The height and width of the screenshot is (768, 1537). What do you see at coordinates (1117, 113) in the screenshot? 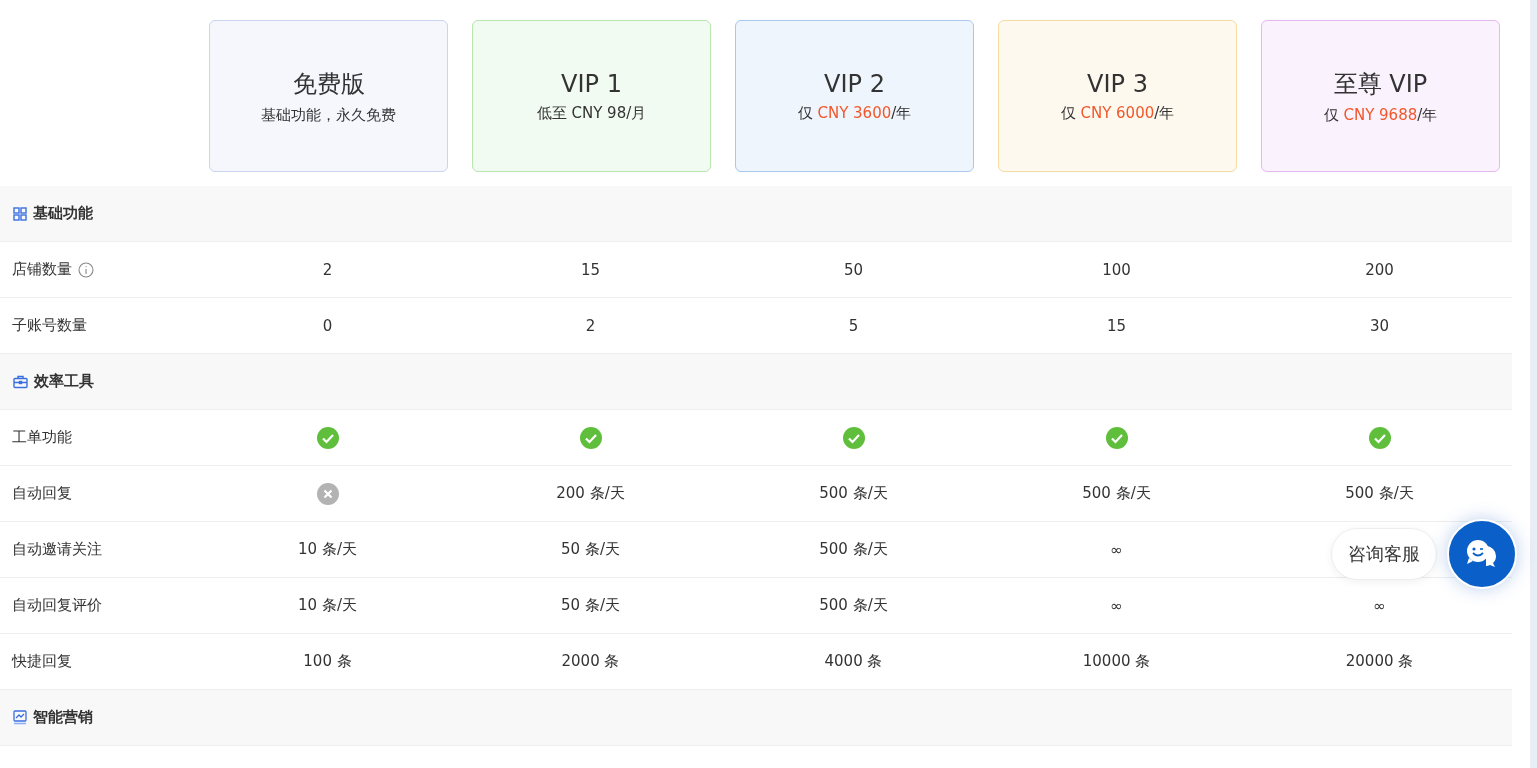
I see `plan-price: 仅 CNY 6000/年` at bounding box center [1117, 113].